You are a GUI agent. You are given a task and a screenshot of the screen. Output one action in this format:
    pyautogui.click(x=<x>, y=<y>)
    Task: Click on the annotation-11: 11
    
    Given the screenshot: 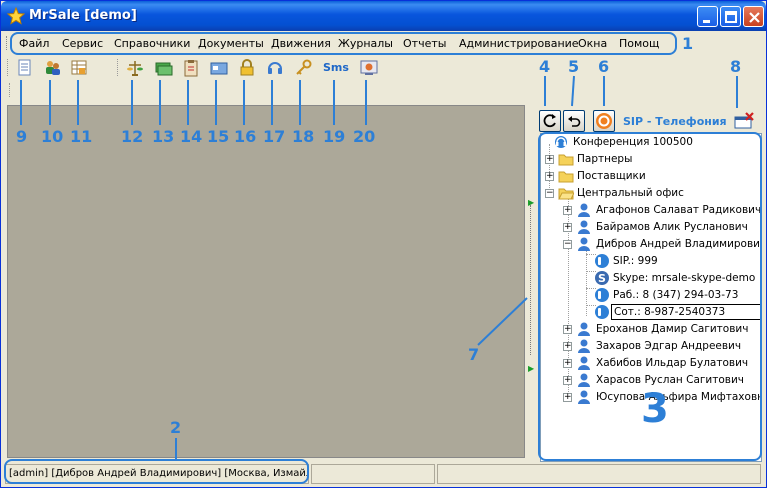 What is the action you would take?
    pyautogui.click(x=81, y=136)
    